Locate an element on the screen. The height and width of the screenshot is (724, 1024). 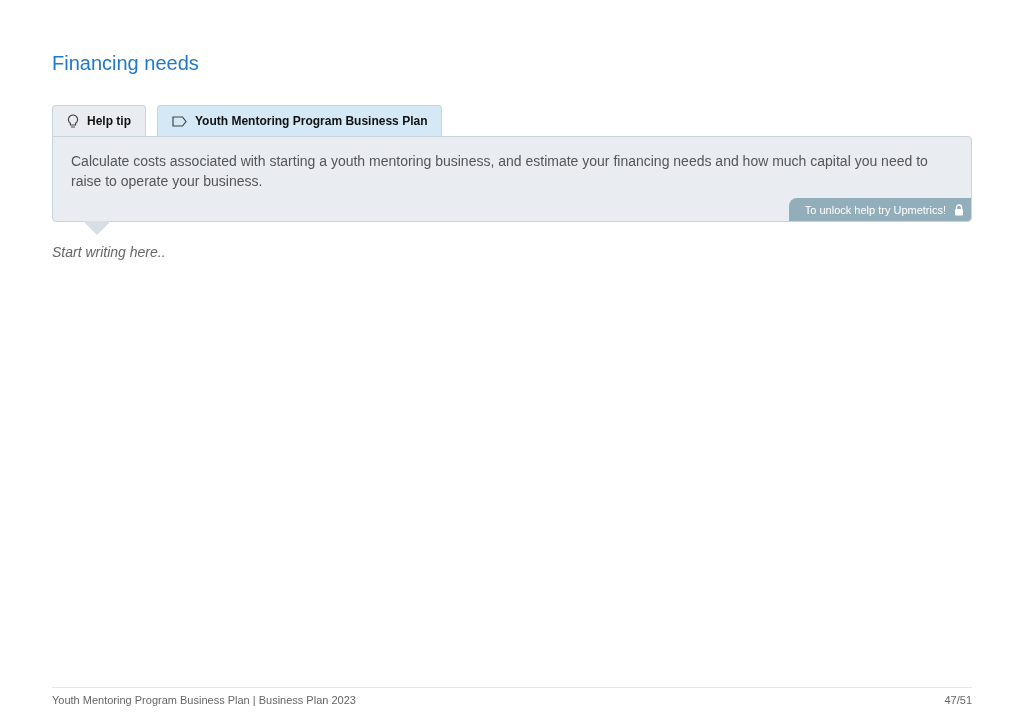
tab: Help tip is located at coordinates (99, 120).